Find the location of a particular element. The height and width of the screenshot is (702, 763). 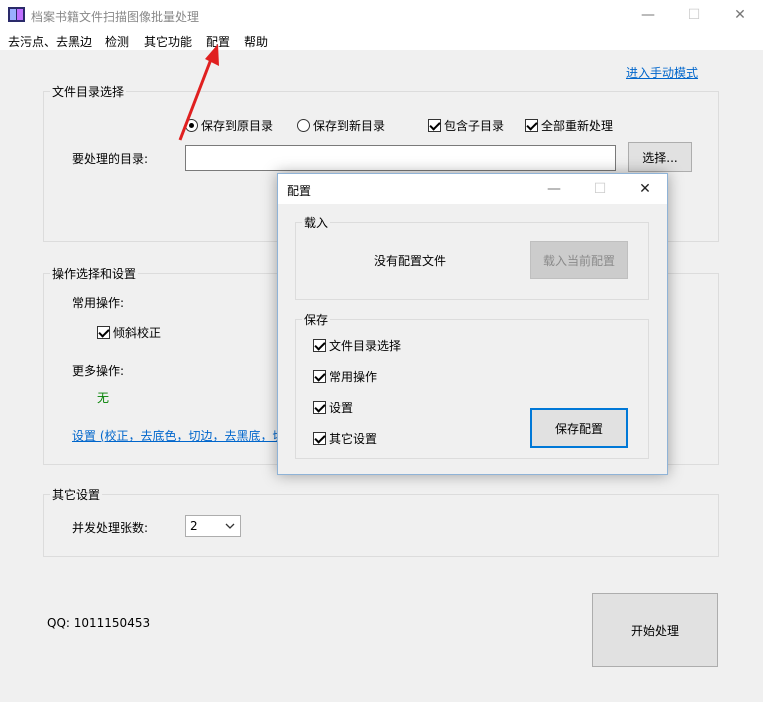

load-config-button: 载入当前配置 is located at coordinates (579, 260).